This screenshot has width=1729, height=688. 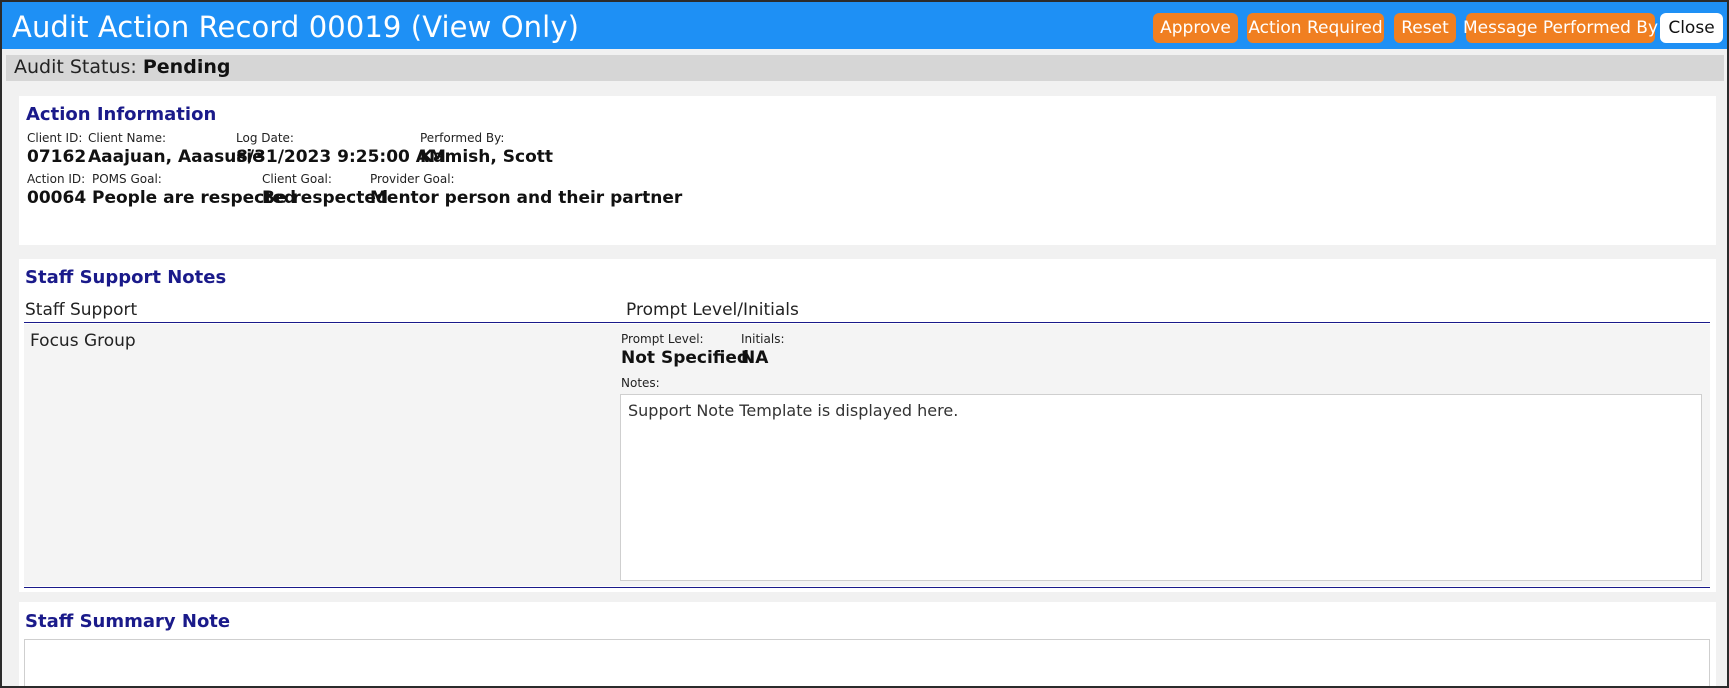 What do you see at coordinates (712, 310) in the screenshot?
I see `prompt-level-initials-column-header: Prompt Level/Initials` at bounding box center [712, 310].